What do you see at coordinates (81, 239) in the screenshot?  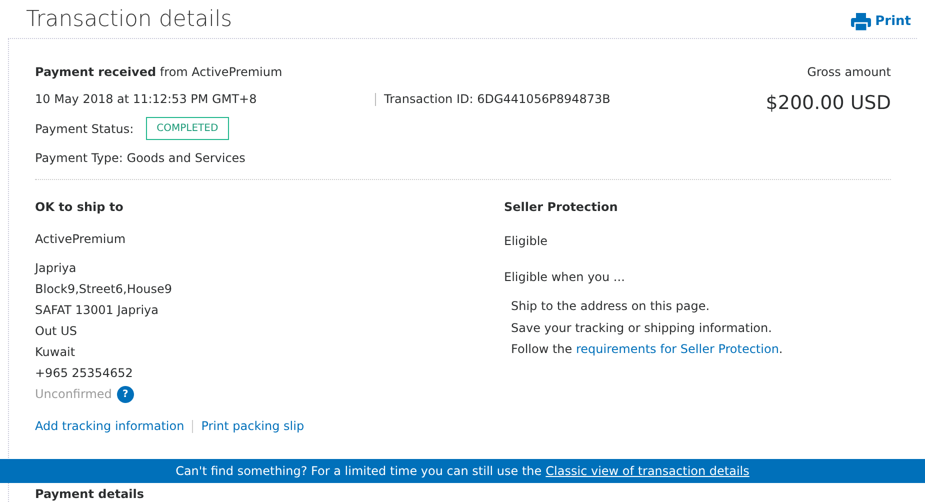 I see `ship-to-name: ActivePremium` at bounding box center [81, 239].